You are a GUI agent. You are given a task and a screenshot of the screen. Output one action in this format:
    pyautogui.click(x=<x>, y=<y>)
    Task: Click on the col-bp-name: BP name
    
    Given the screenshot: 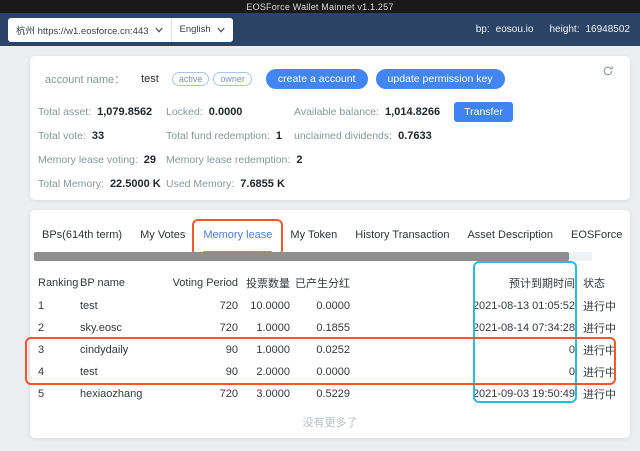 What is the action you would take?
    pyautogui.click(x=103, y=283)
    